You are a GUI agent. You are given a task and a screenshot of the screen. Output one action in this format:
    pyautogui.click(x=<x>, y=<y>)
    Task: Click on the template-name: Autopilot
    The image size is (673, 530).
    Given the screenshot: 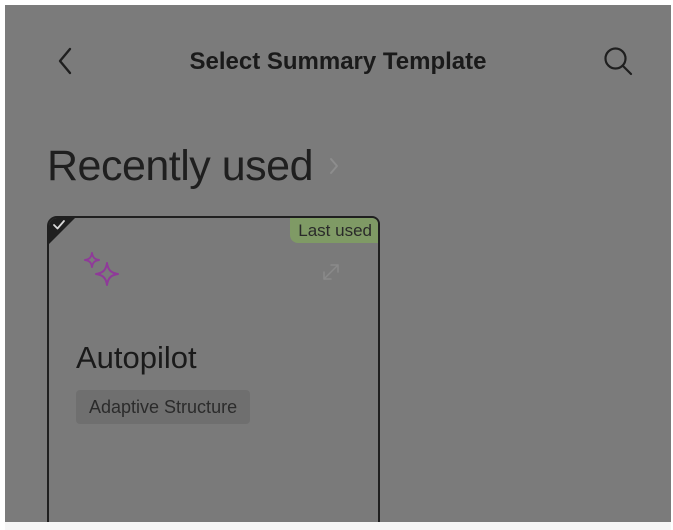 What is the action you would take?
    pyautogui.click(x=136, y=357)
    